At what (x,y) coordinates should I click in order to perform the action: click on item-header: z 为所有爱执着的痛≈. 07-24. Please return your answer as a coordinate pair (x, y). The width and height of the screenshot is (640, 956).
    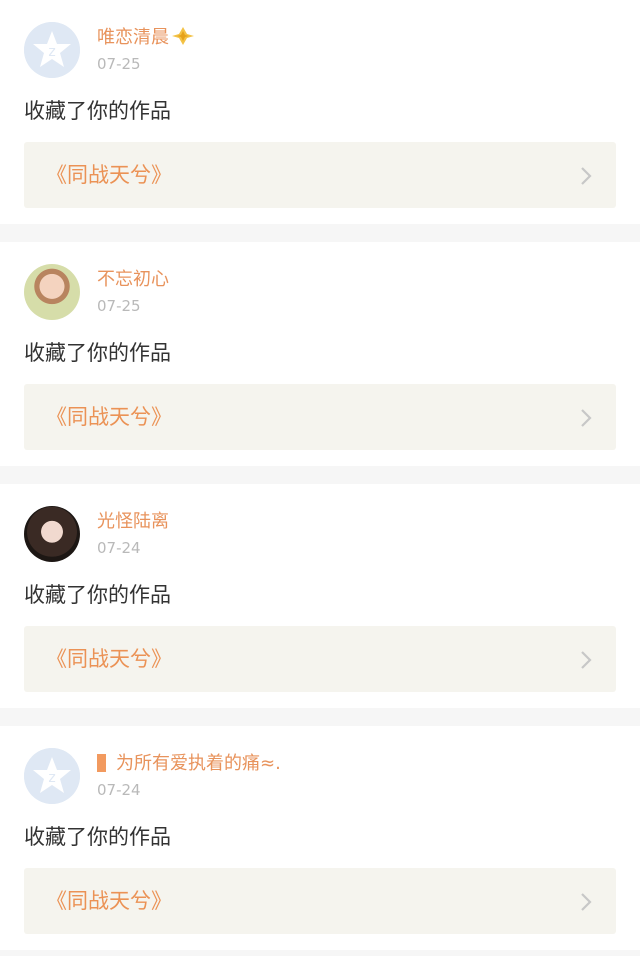
    Looking at the image, I should click on (320, 776).